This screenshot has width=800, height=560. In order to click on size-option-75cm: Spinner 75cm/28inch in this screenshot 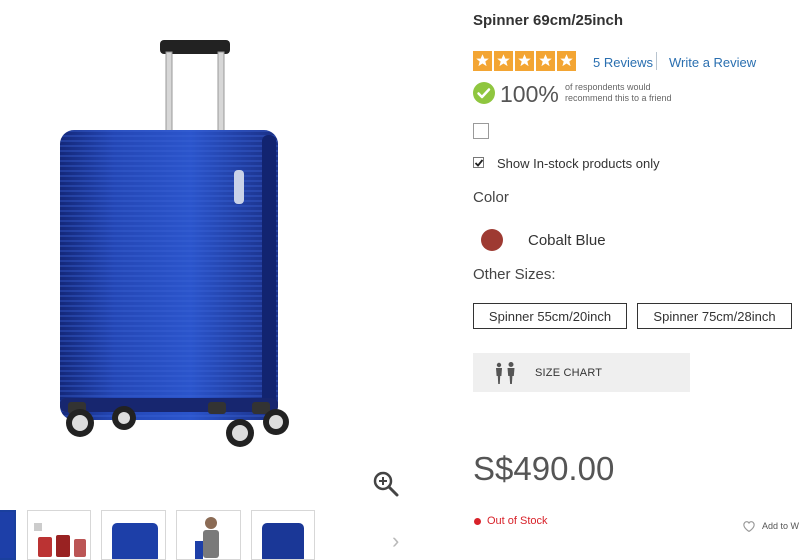, I will do `click(714, 316)`.